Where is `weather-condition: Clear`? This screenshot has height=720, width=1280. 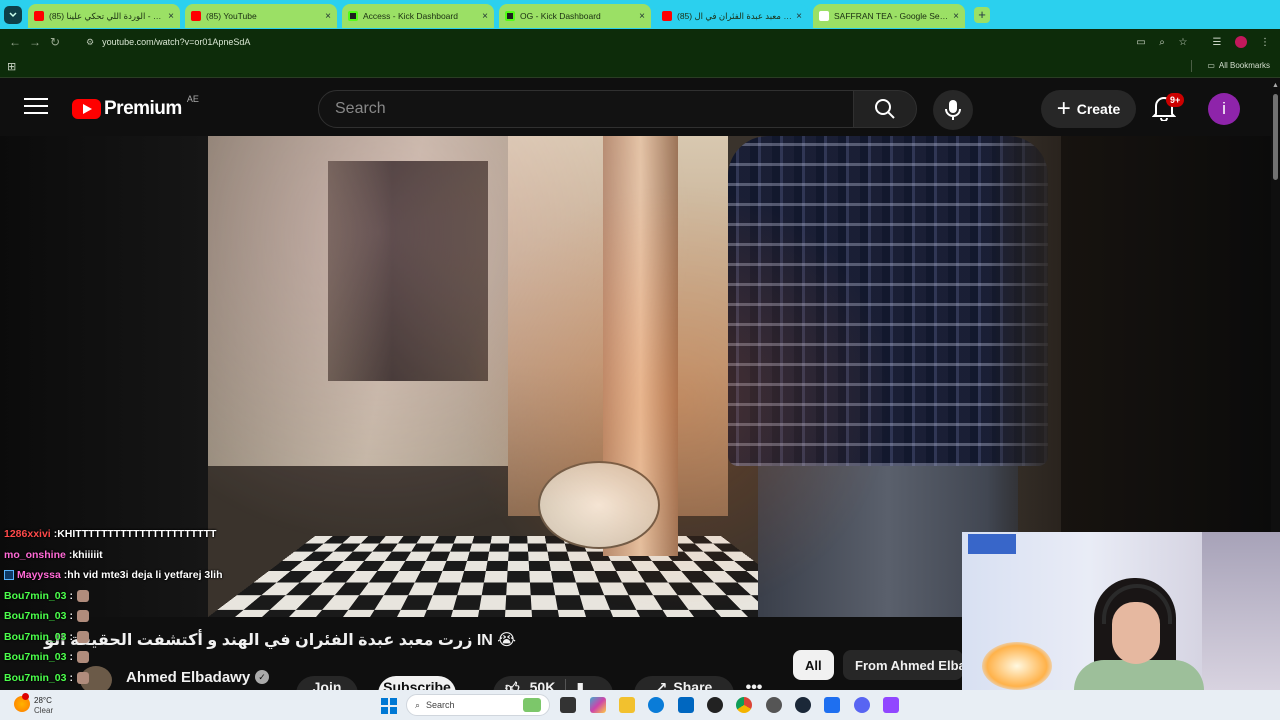 weather-condition: Clear is located at coordinates (44, 710).